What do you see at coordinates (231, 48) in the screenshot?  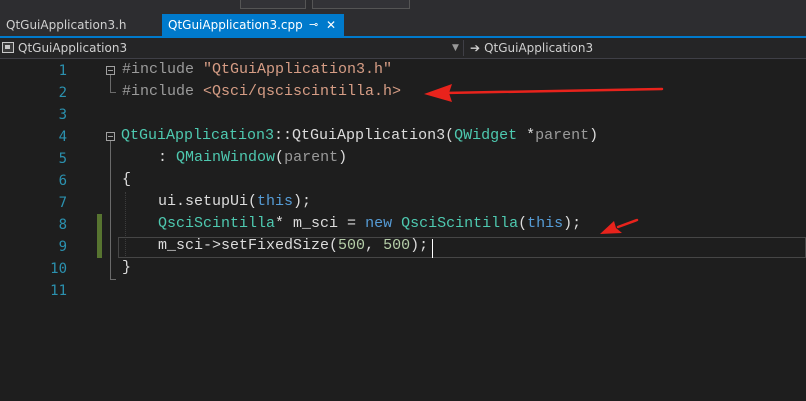 I see `scope-dropdown: QtGuiApplication3 ▼` at bounding box center [231, 48].